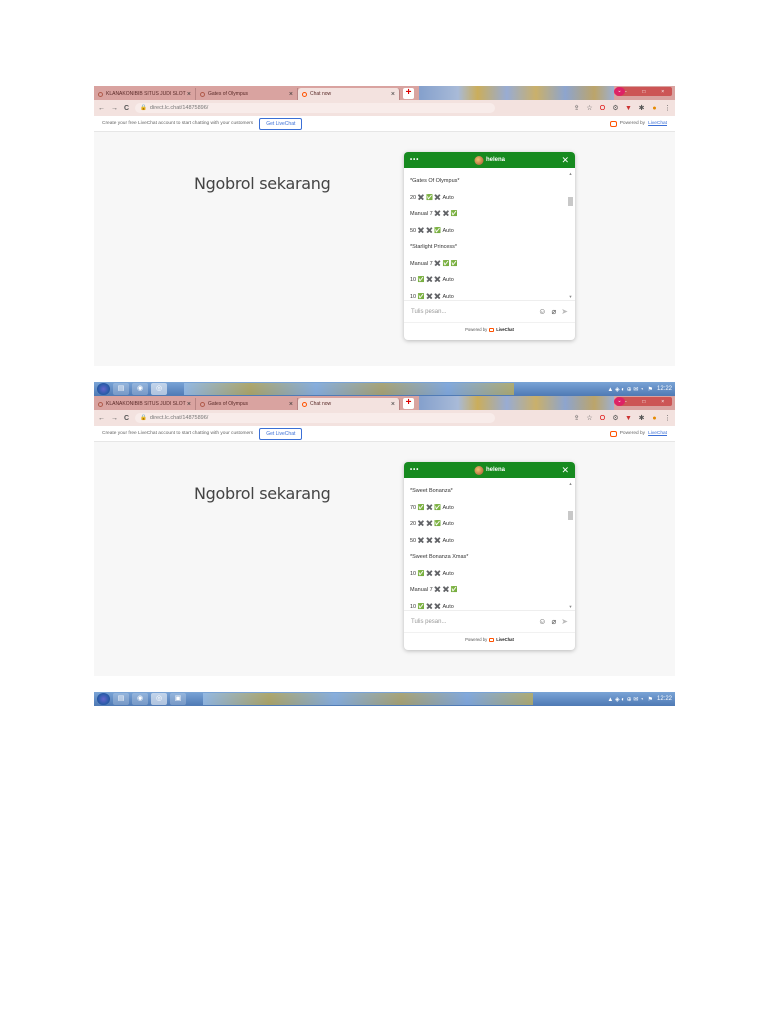 The height and width of the screenshot is (1024, 768). Describe the element at coordinates (262, 183) in the screenshot. I see `page-title: Ngobrol sekarang` at that location.